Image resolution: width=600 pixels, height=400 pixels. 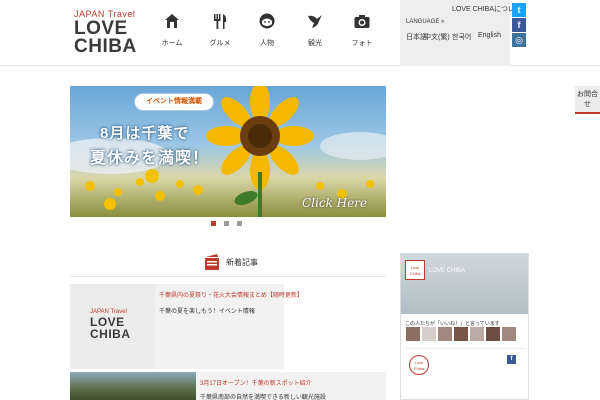 What do you see at coordinates (212, 262) in the screenshot?
I see `newspaper-icon` at bounding box center [212, 262].